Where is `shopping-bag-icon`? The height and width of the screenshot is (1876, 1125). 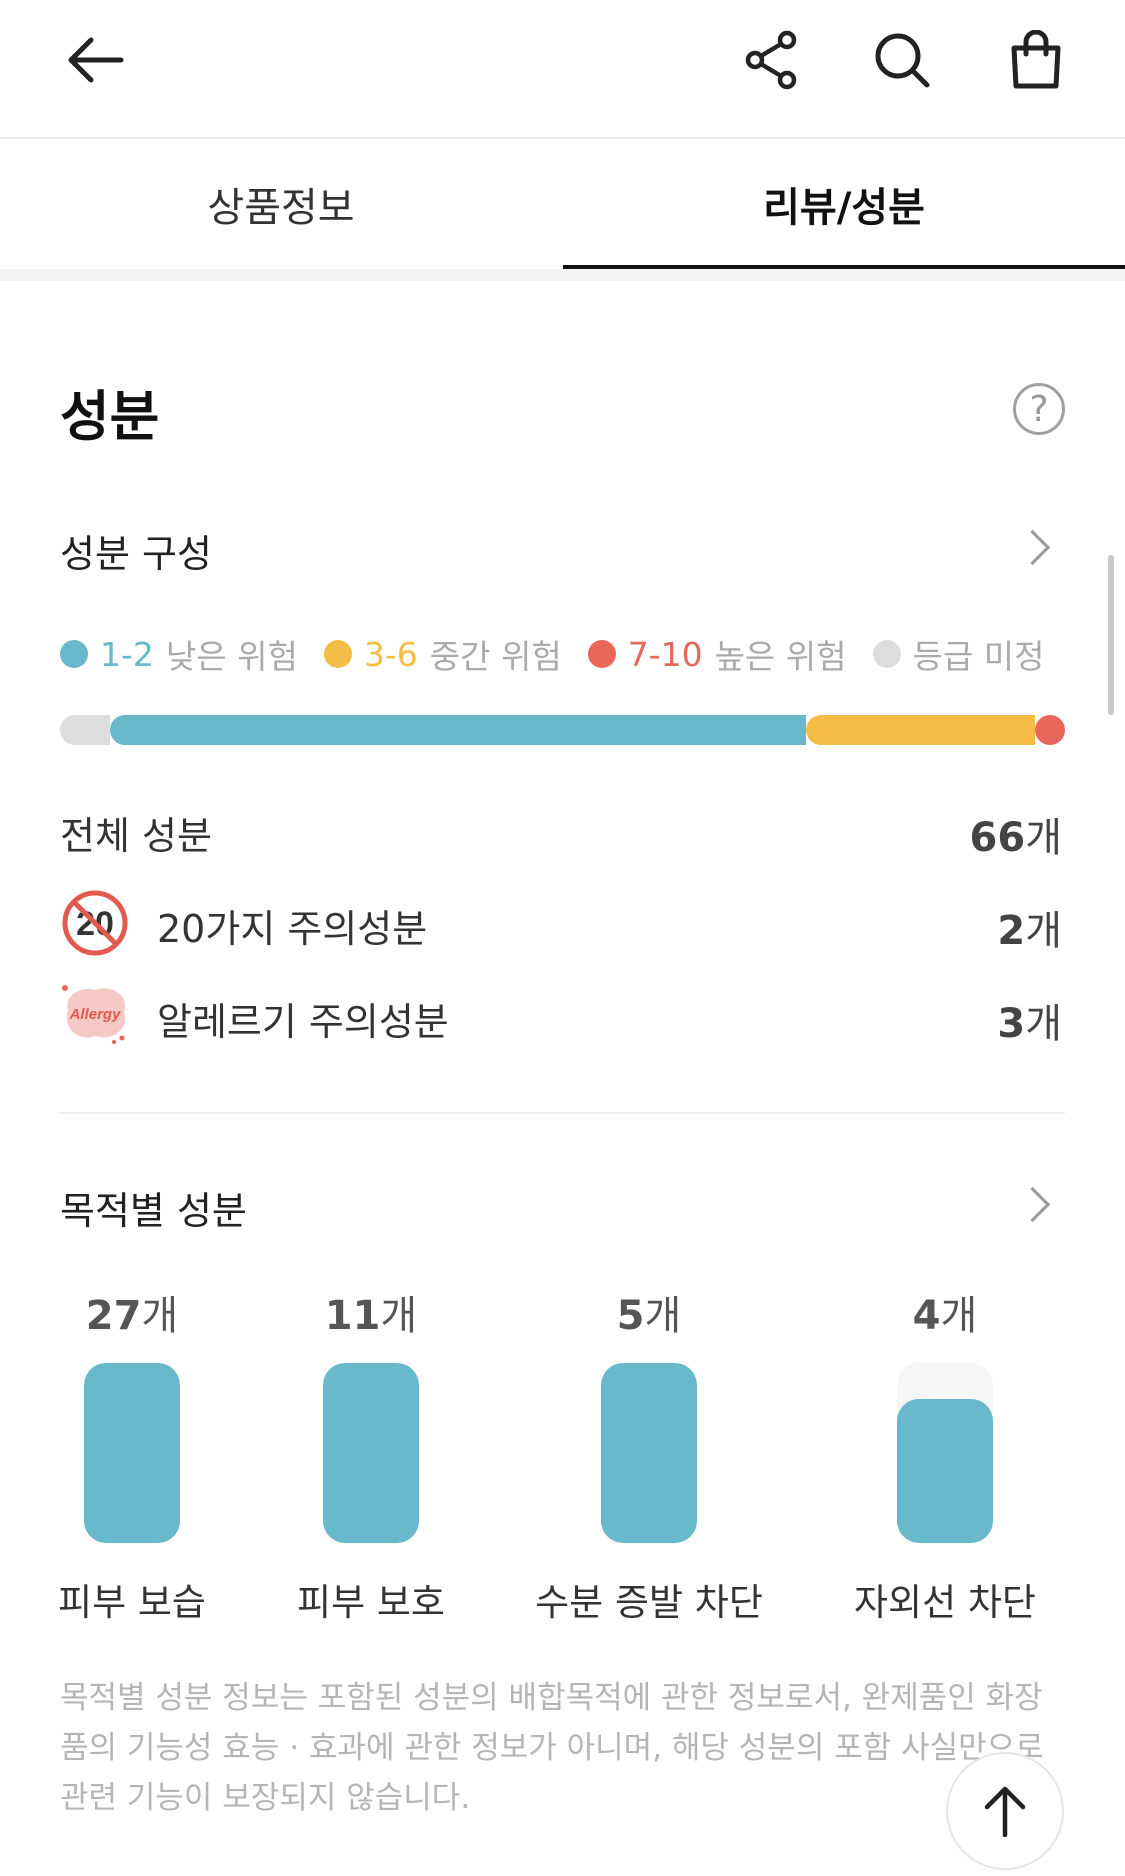 shopping-bag-icon is located at coordinates (1036, 59).